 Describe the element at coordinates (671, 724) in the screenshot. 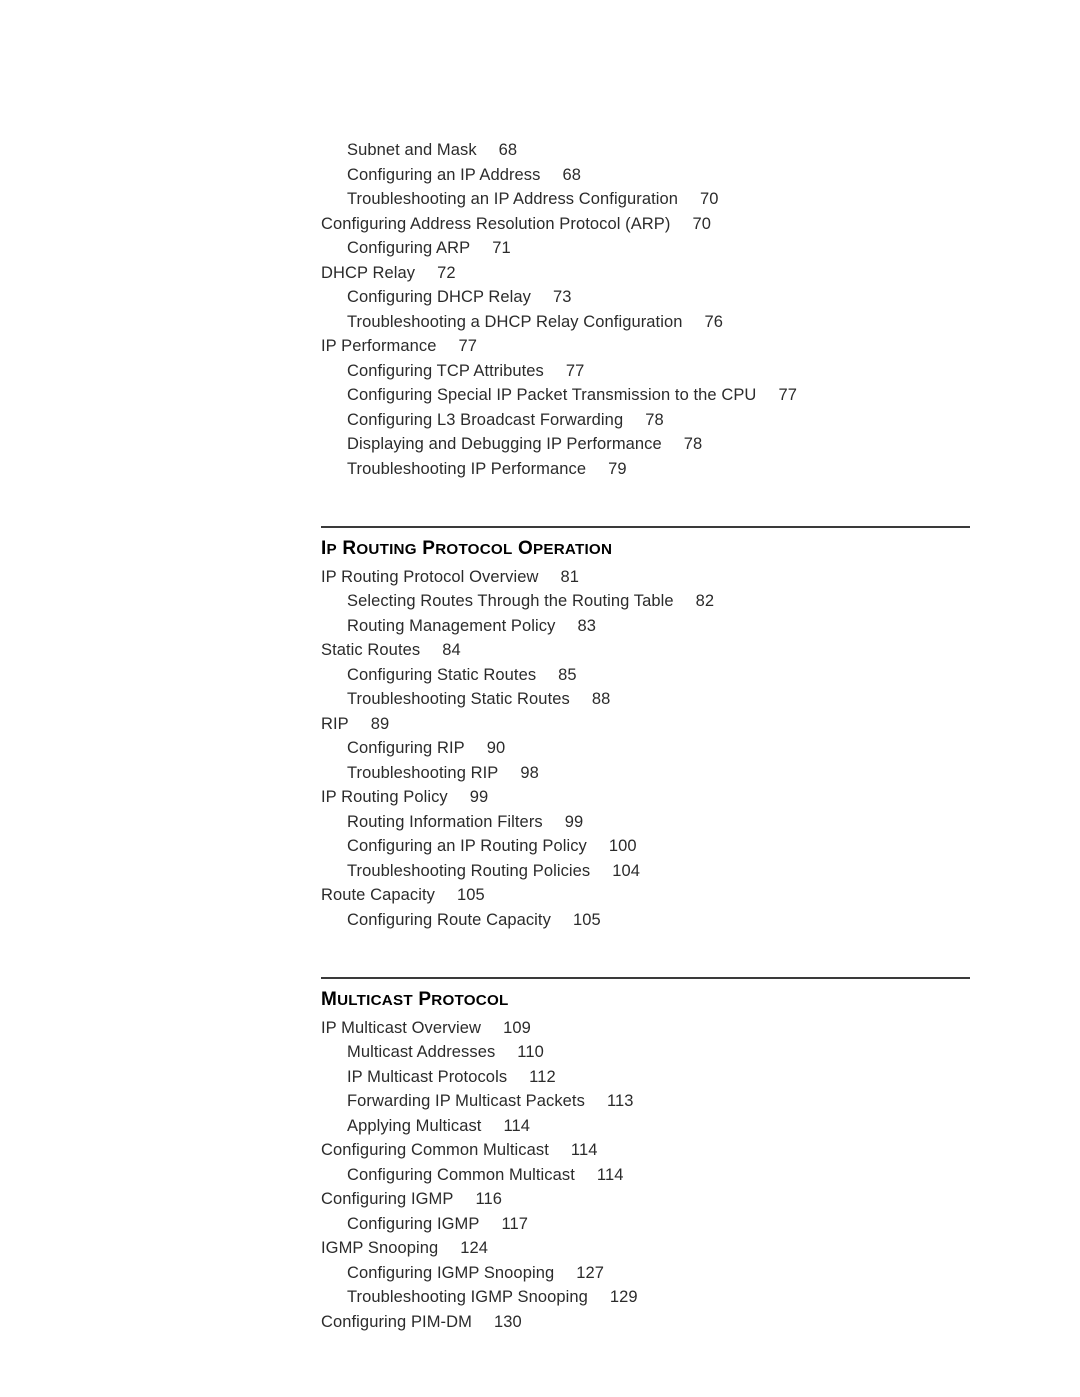

I see `toc-entry: RIP 89` at that location.